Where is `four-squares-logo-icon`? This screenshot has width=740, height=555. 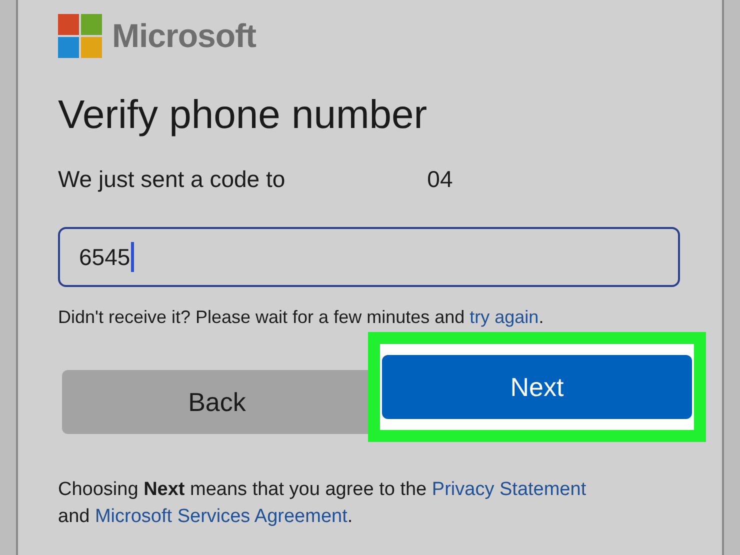
four-squares-logo-icon is located at coordinates (80, 36).